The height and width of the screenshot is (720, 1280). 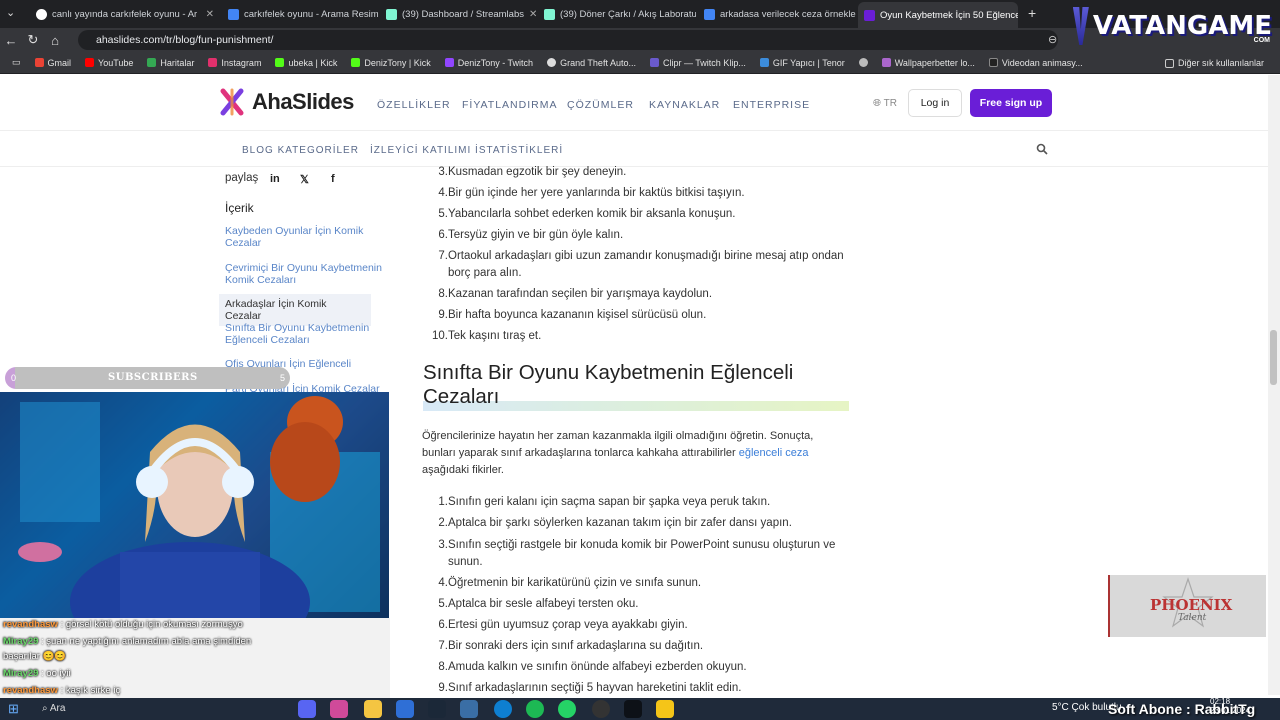 What do you see at coordinates (443, 545) in the screenshot?
I see `list-number: 3.` at bounding box center [443, 545].